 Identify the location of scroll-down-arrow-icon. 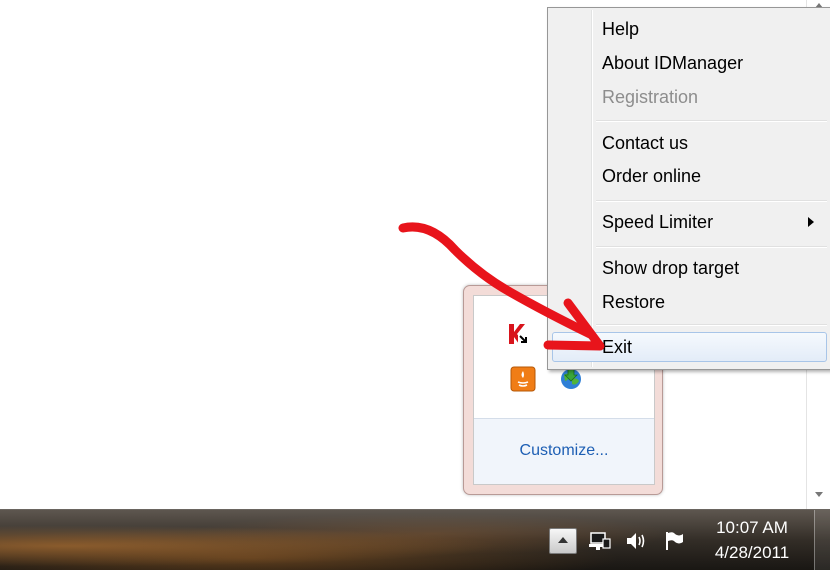
(819, 494).